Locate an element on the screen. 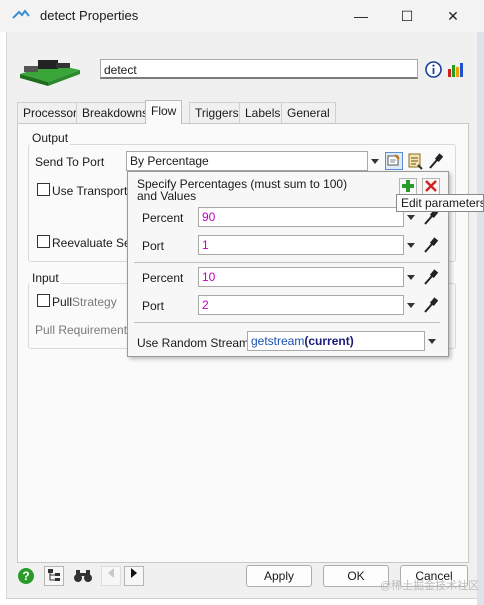  use-transport-label: Use Transport is located at coordinates (90, 191).